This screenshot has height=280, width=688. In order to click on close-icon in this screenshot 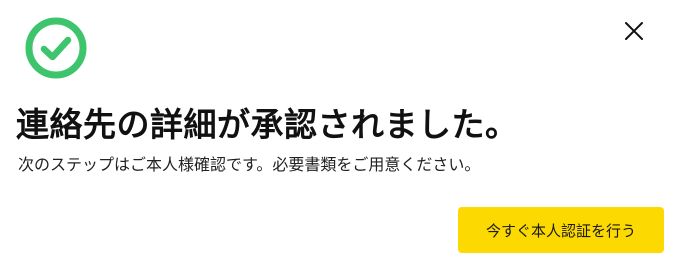, I will do `click(634, 32)`.